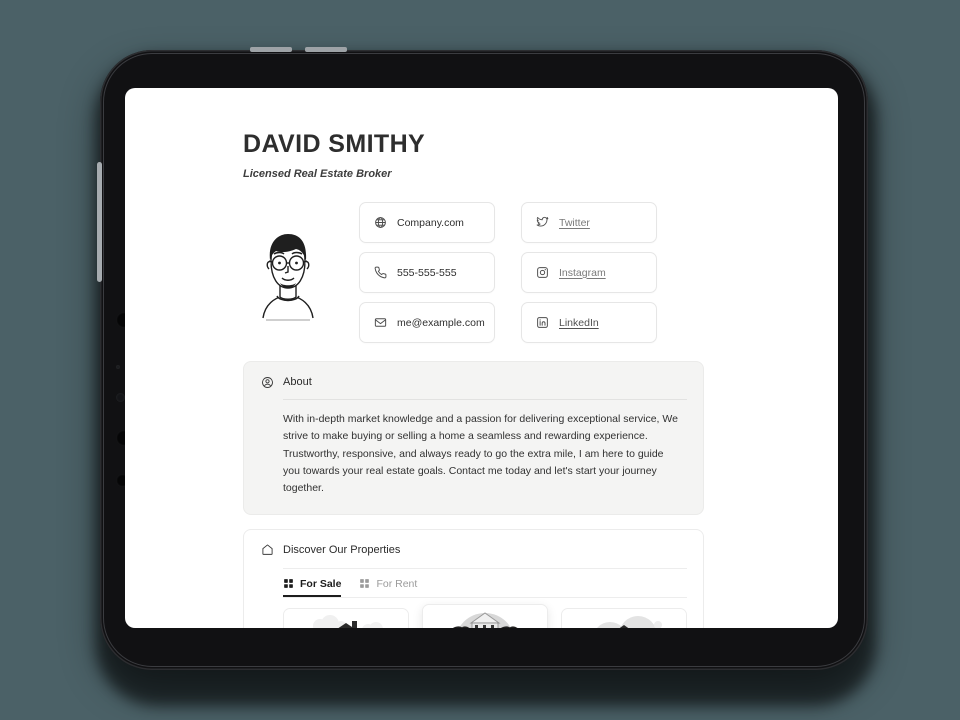 The image size is (960, 720). Describe the element at coordinates (579, 322) in the screenshot. I see `social-label-linkedin: LinkedIn` at that location.